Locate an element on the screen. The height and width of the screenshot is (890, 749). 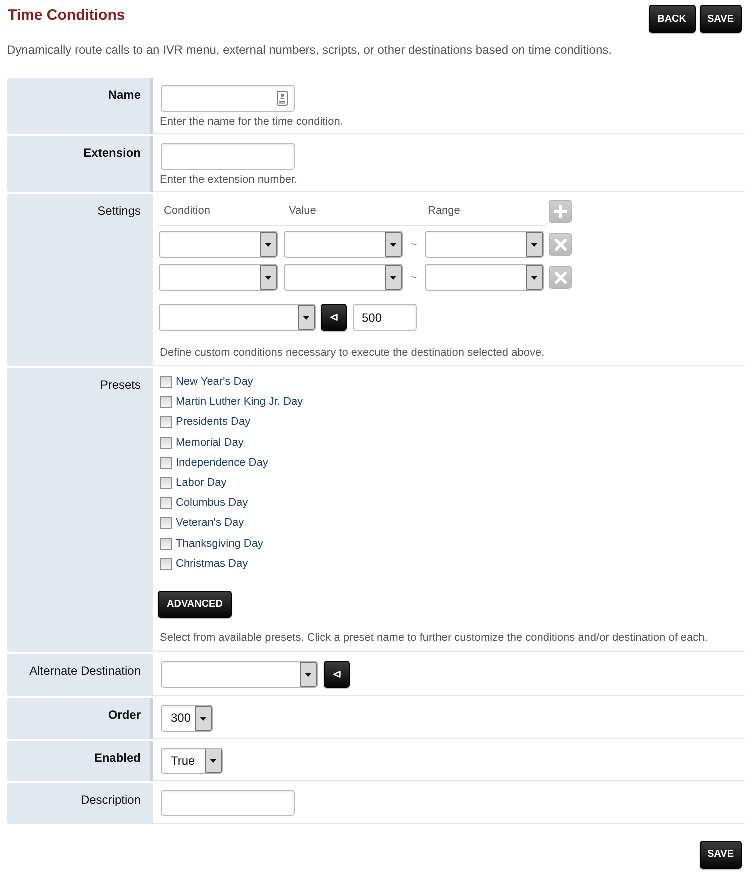
value-select: True is located at coordinates (192, 761).